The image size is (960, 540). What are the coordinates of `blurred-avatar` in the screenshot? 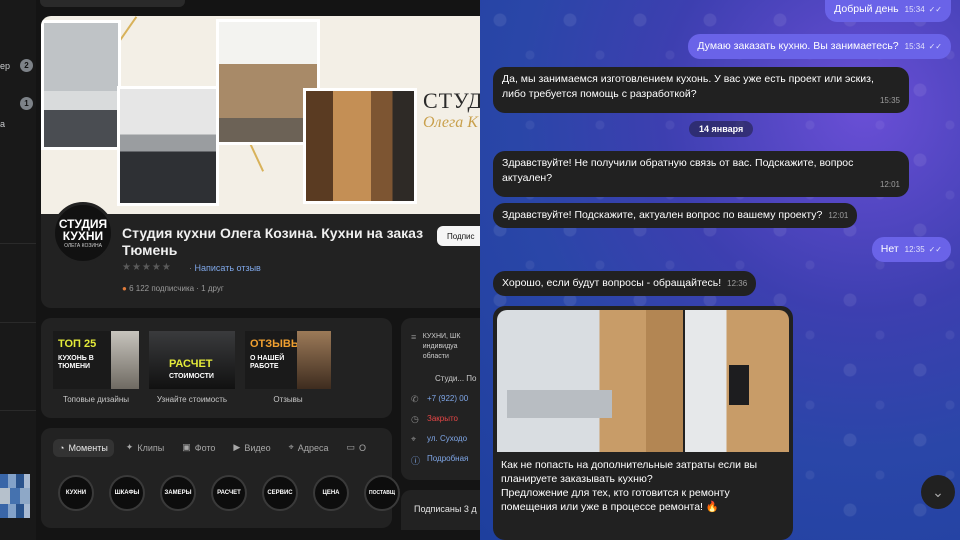 It's located at (15, 496).